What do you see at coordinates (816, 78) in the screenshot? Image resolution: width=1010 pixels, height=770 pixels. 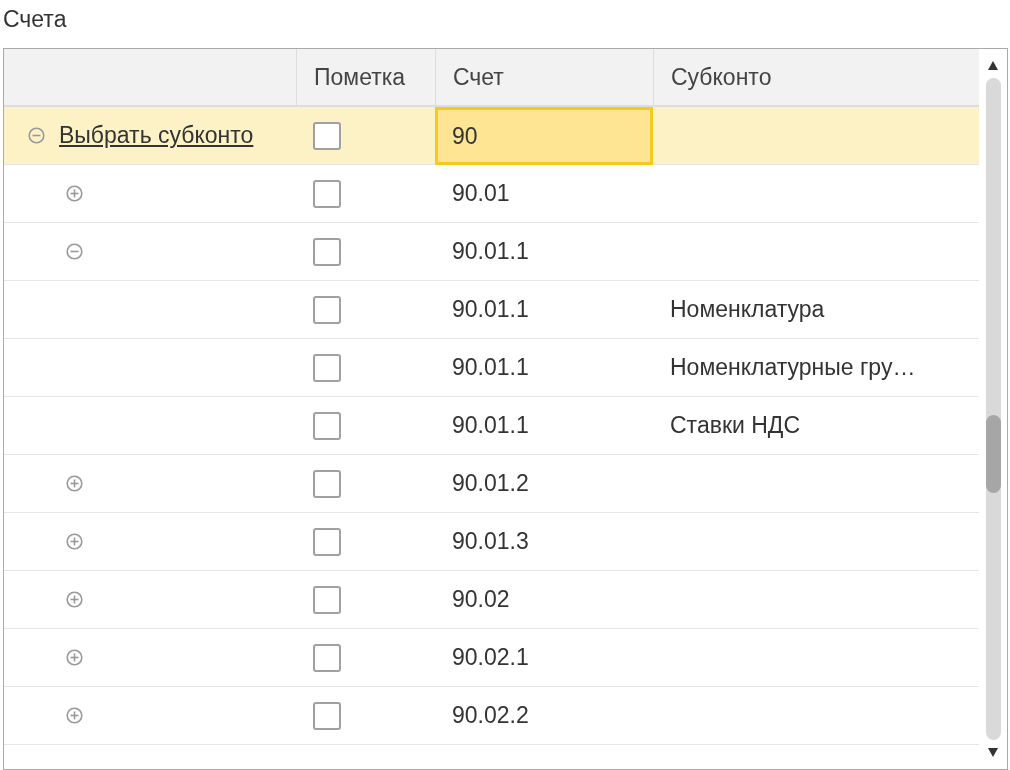 I see `column-header: Субконто` at bounding box center [816, 78].